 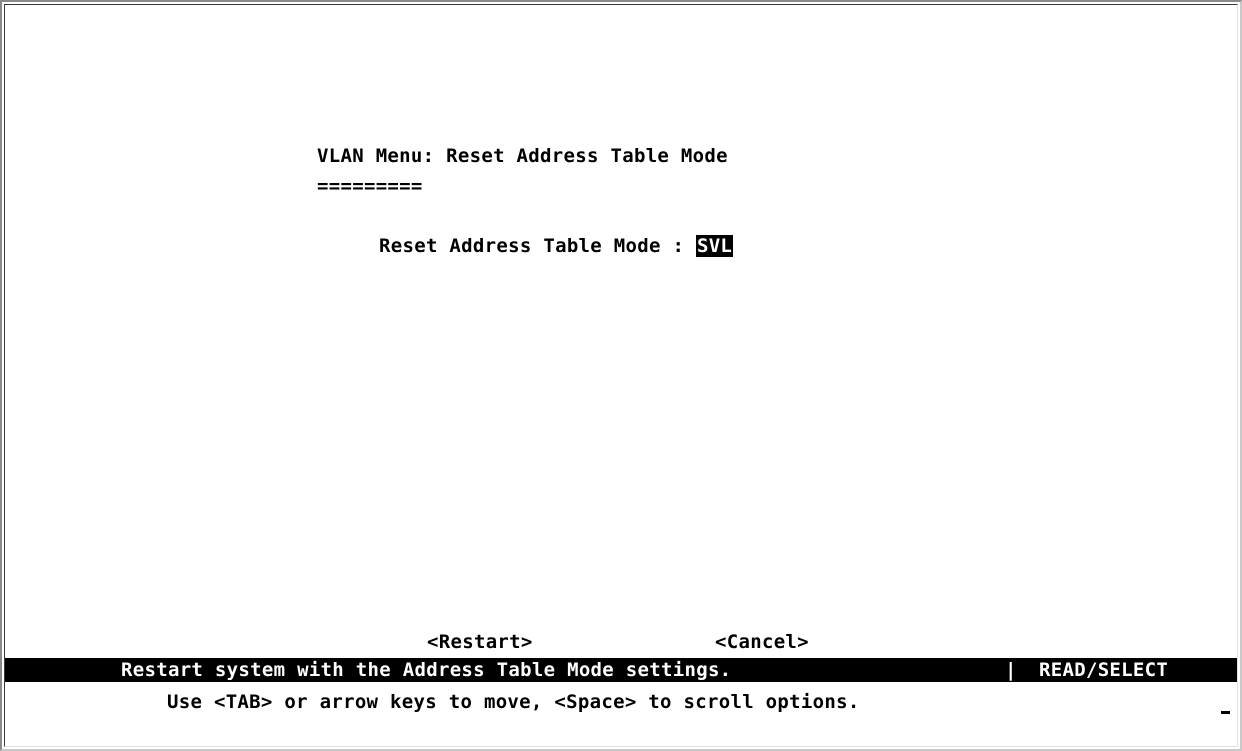 What do you see at coordinates (522, 156) in the screenshot?
I see `page-title: VLAN Menu: Reset Address Table Mode` at bounding box center [522, 156].